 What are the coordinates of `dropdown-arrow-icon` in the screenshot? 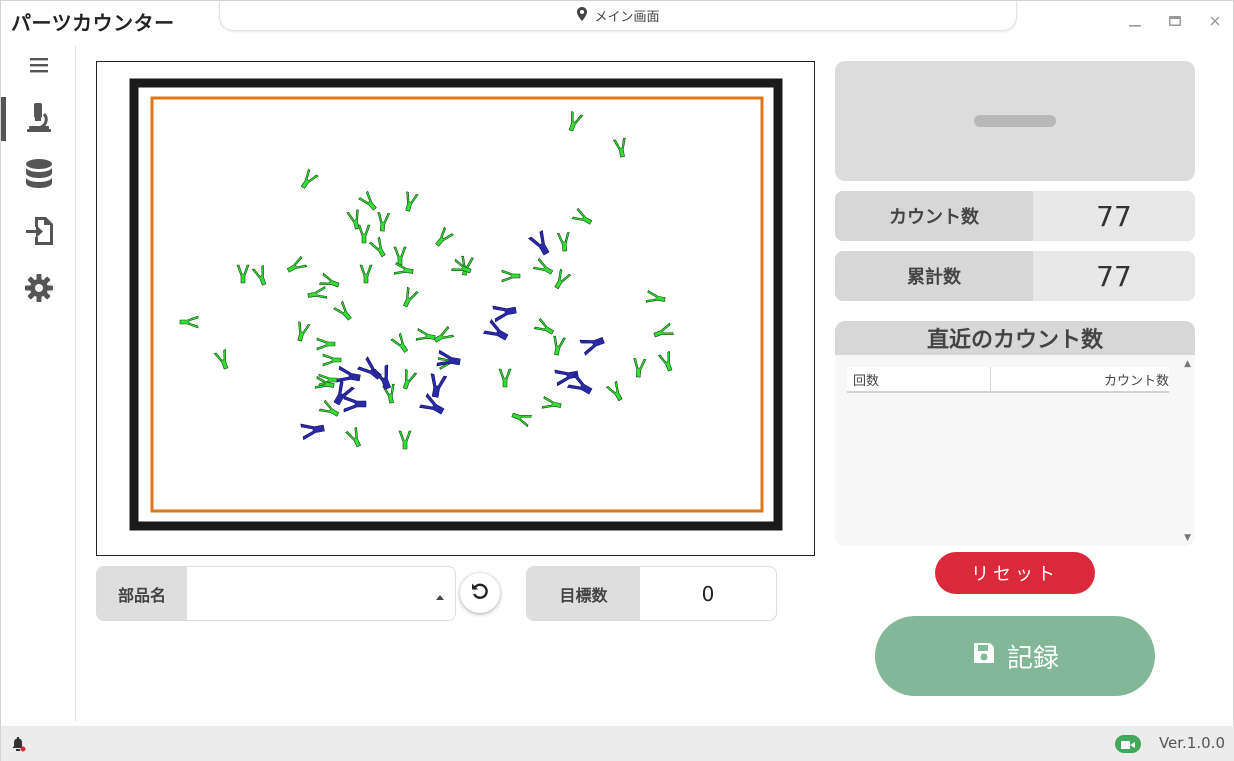 It's located at (440, 594).